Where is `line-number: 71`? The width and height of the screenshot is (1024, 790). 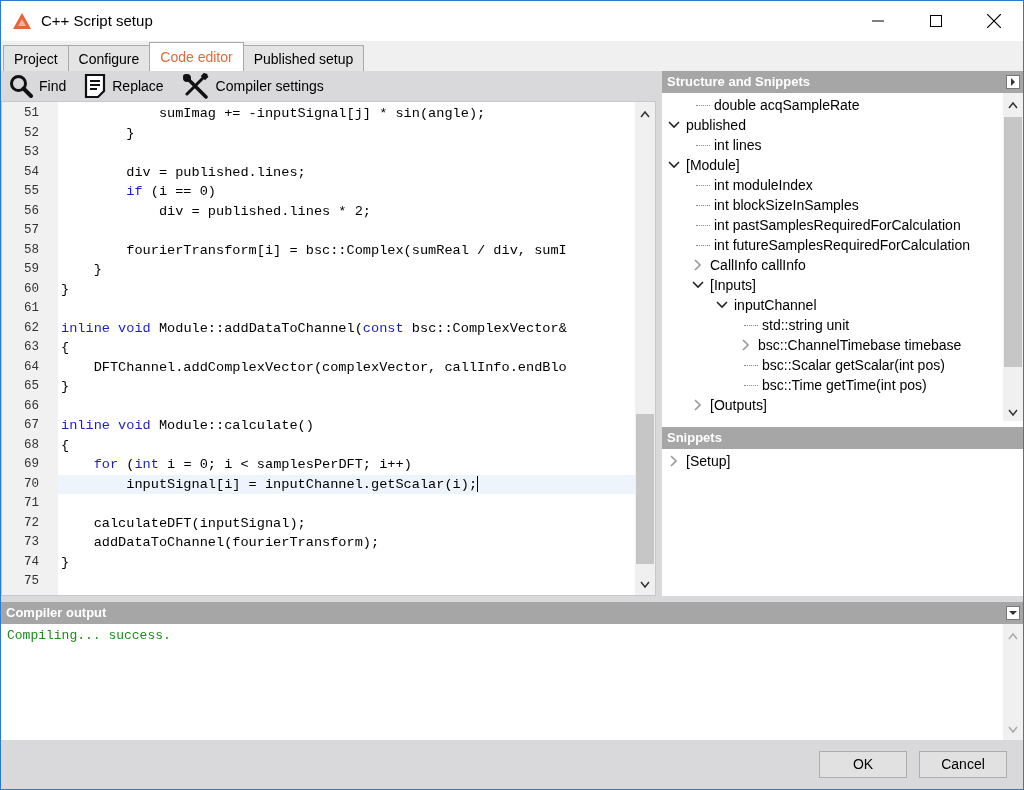
line-number: 71 is located at coordinates (31, 503).